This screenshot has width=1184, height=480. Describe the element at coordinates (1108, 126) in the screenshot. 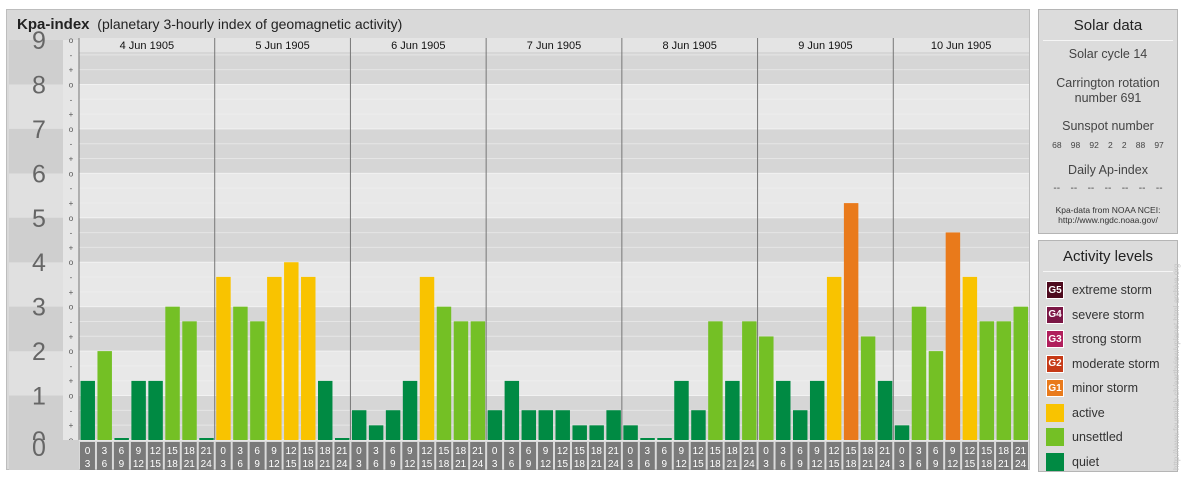

I see `sunspot-title: Sunspot number` at that location.